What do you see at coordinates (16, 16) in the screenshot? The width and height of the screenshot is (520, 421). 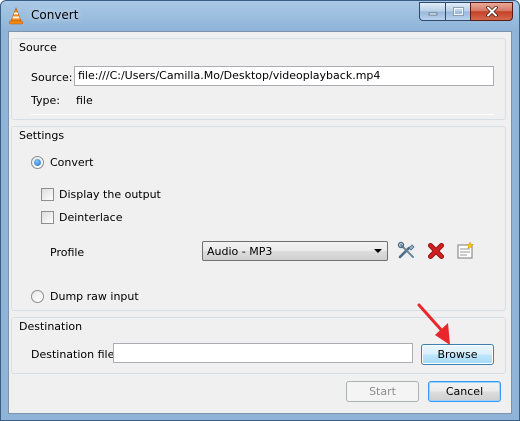 I see `vlc-cone-icon` at bounding box center [16, 16].